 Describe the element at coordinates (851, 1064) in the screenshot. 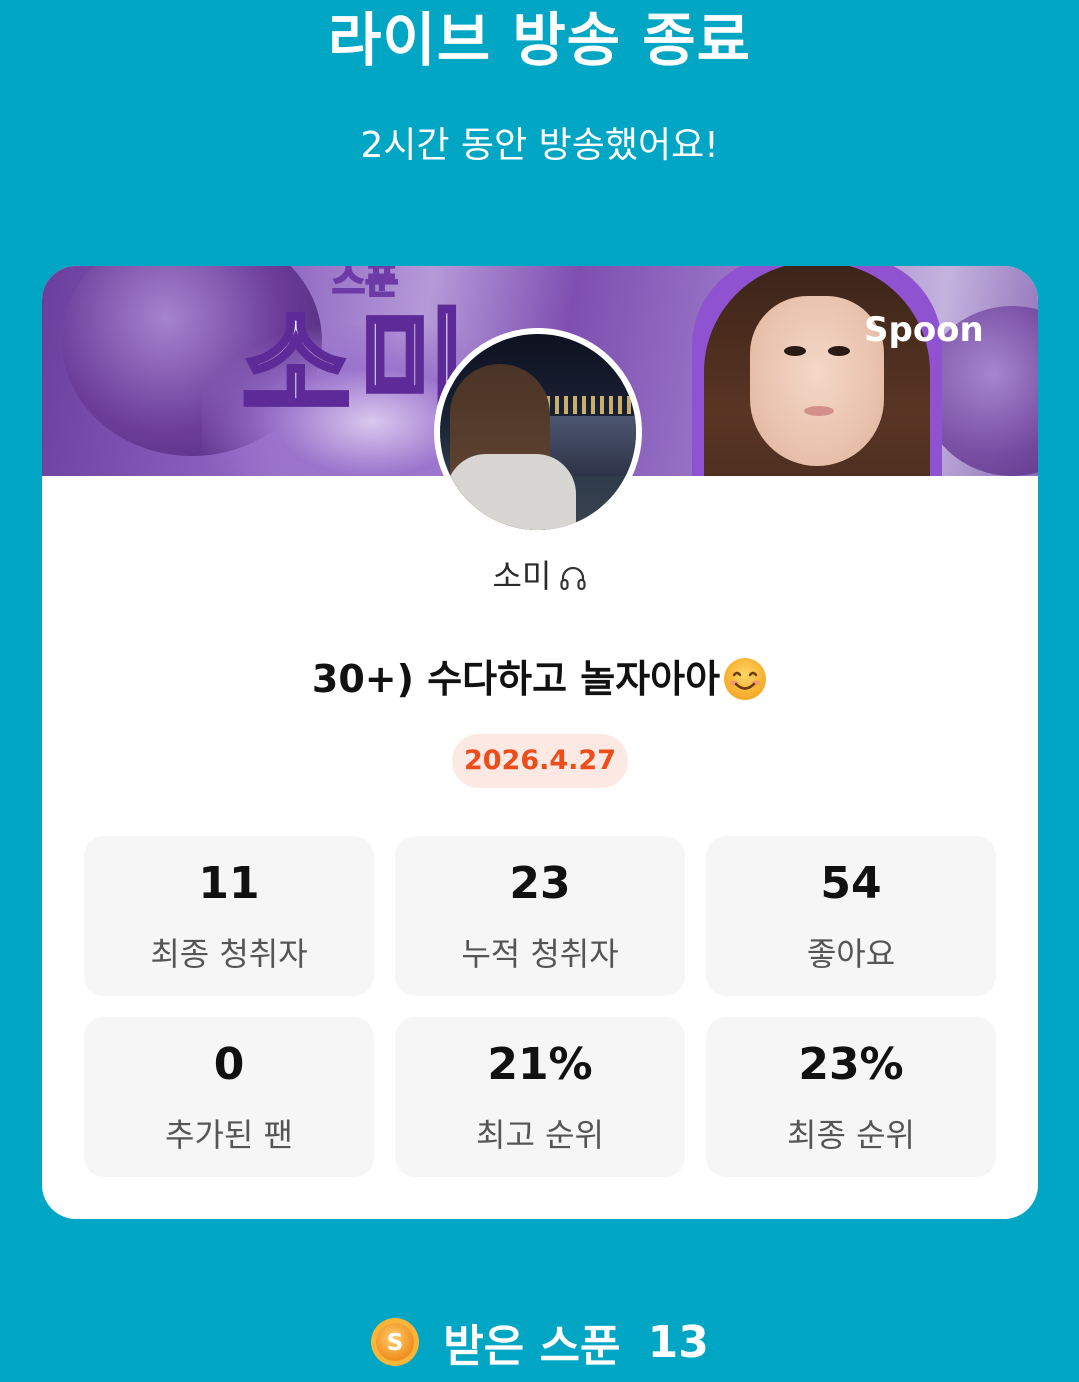

I see `stat-value: 23%` at that location.